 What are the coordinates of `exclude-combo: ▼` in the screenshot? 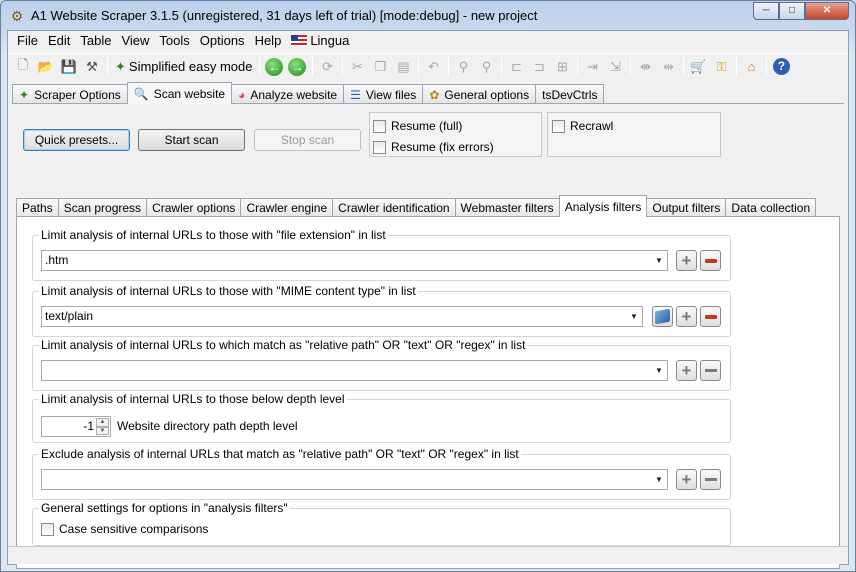 It's located at (354, 479).